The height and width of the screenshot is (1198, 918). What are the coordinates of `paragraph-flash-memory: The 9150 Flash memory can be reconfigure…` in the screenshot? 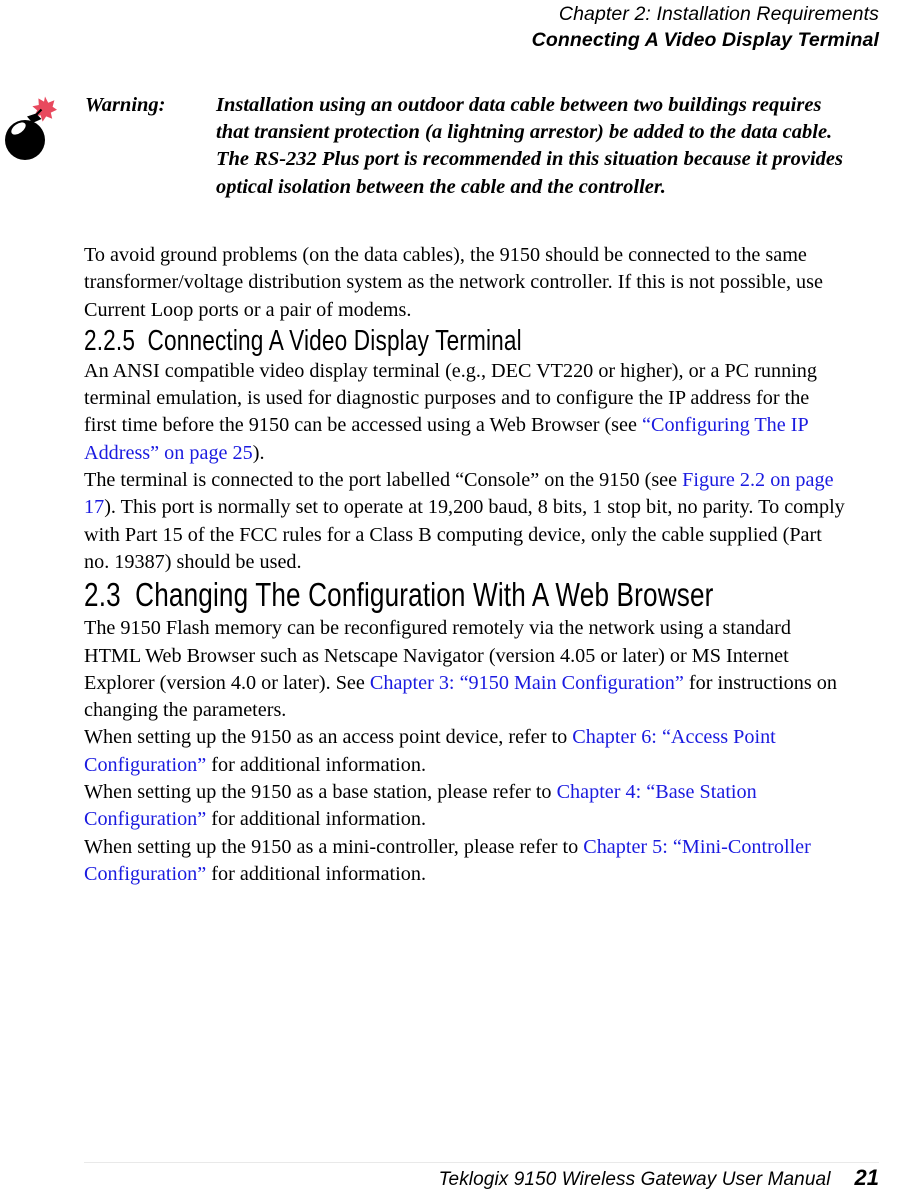 It's located at (465, 669).